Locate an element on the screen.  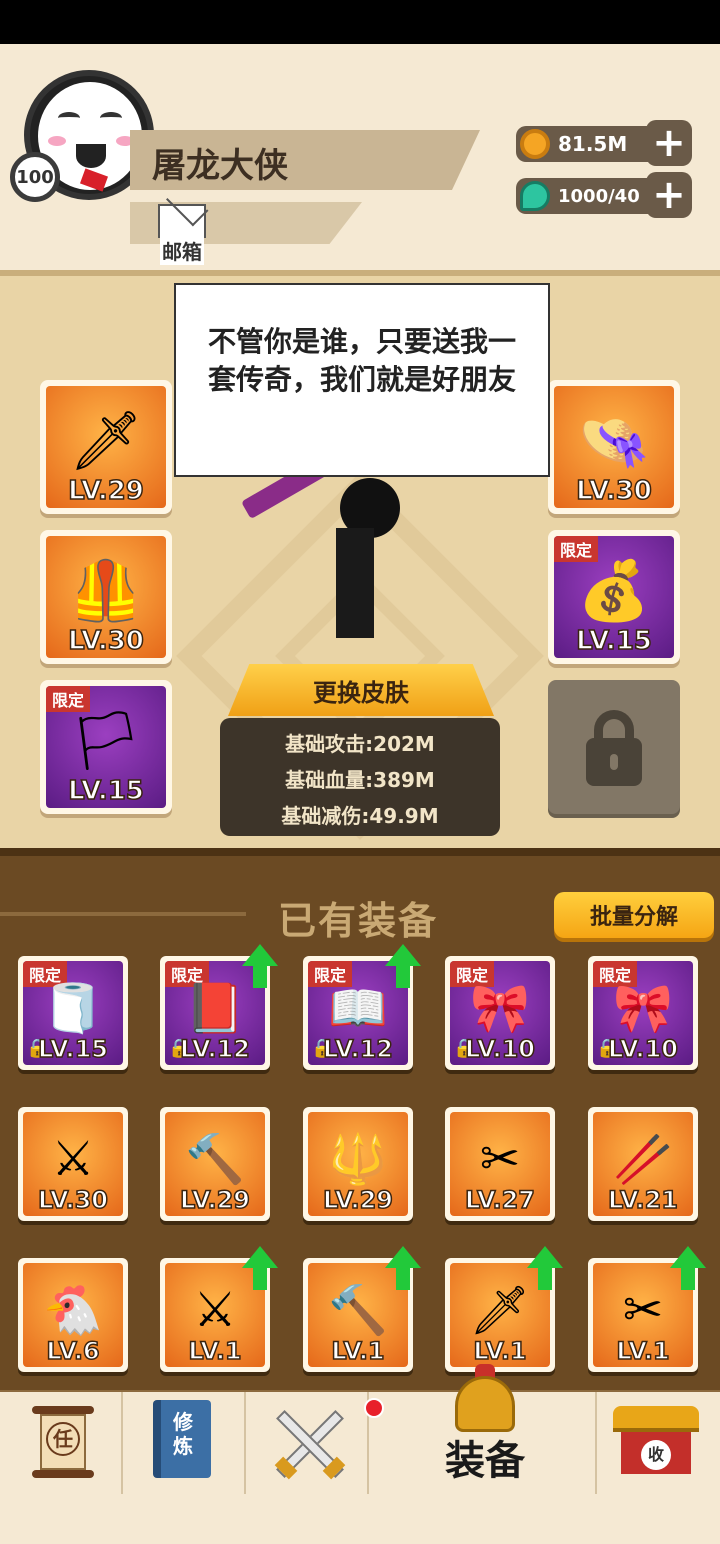
equip-slot-treasure: 限定 💰 LV.15 is located at coordinates (614, 597).